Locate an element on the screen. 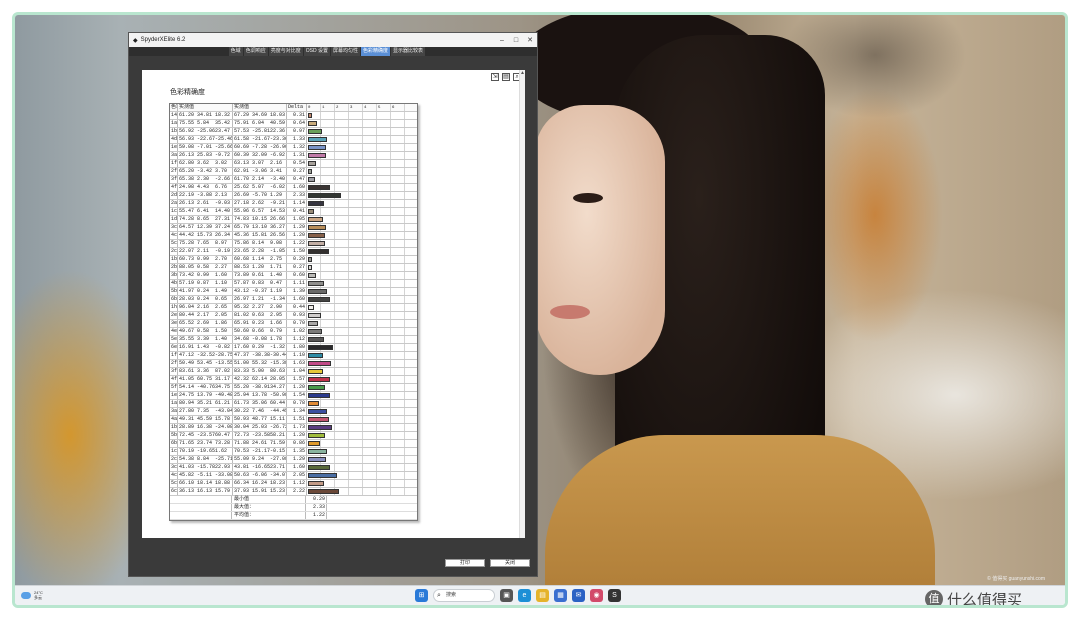 The image size is (1080, 620). scale-tick: 1 is located at coordinates (323, 108).